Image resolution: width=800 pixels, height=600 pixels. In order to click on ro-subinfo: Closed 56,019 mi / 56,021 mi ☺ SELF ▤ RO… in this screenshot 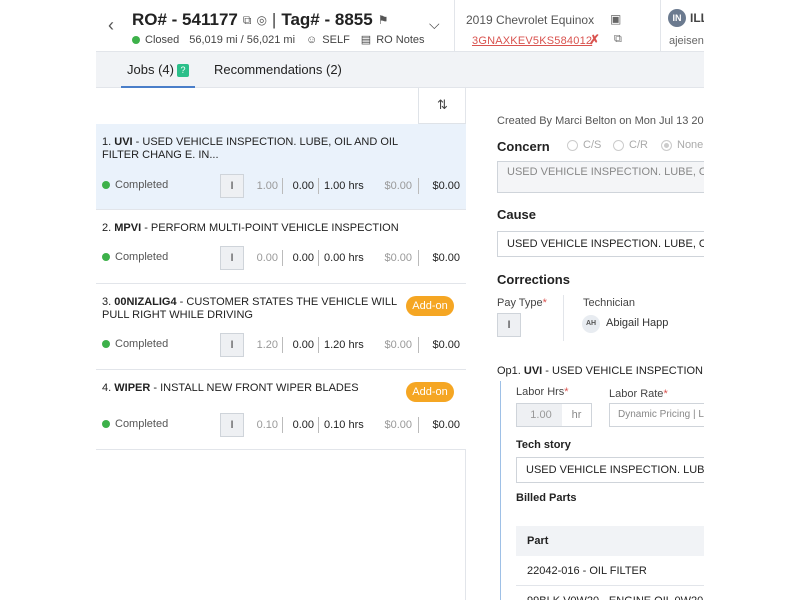, I will do `click(278, 39)`.